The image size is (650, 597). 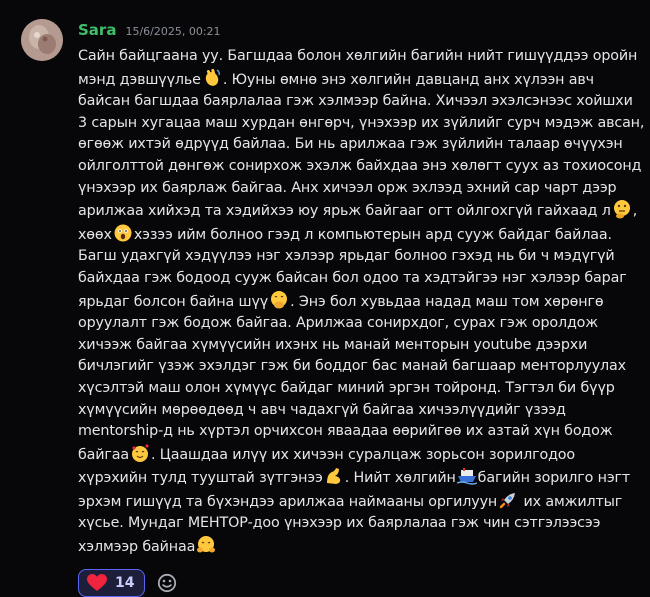 I want to click on astonished-icon, so click(x=123, y=233).